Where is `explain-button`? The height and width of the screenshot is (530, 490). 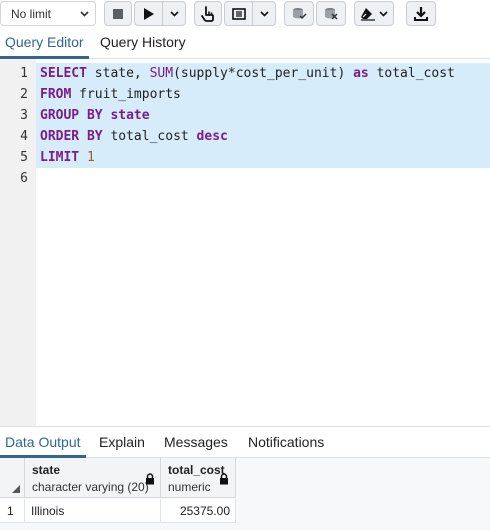
explain-button is located at coordinates (208, 13).